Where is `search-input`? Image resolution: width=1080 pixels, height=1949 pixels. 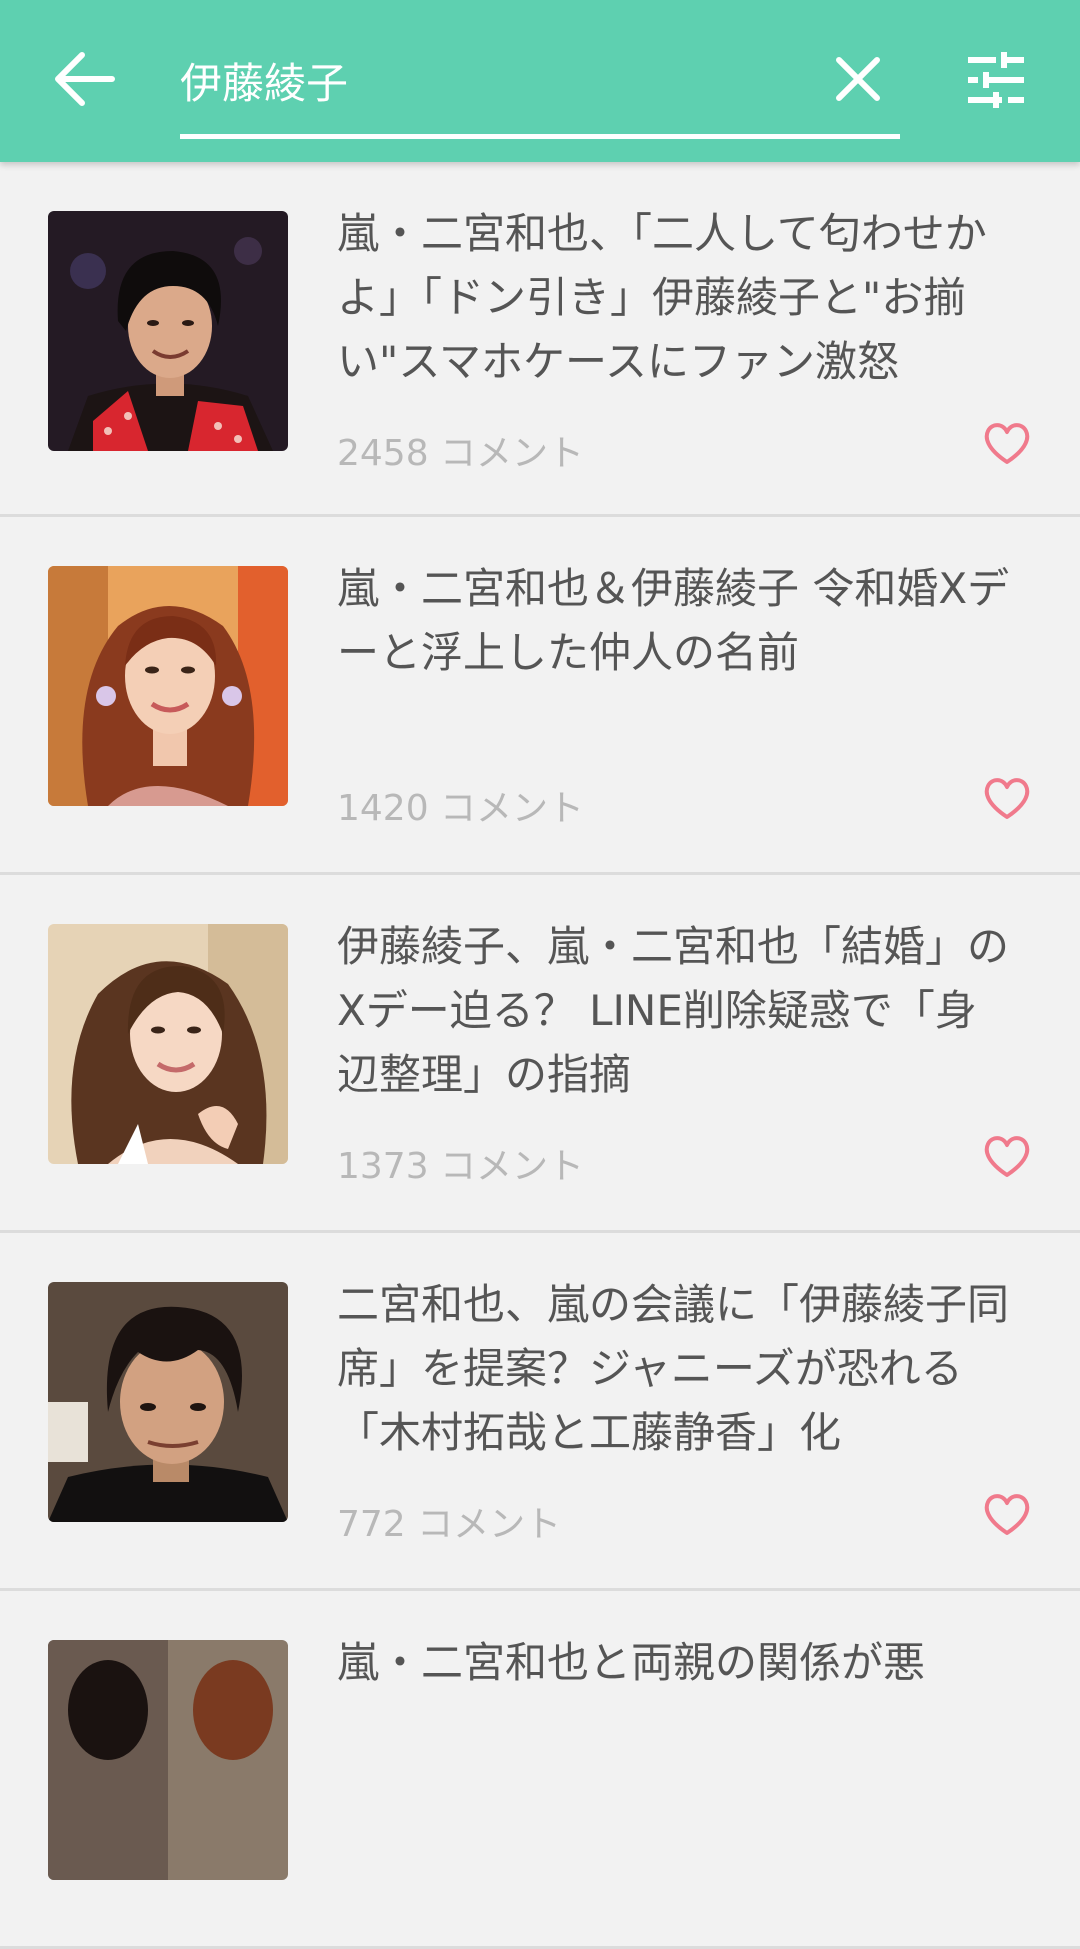 search-input is located at coordinates (480, 80).